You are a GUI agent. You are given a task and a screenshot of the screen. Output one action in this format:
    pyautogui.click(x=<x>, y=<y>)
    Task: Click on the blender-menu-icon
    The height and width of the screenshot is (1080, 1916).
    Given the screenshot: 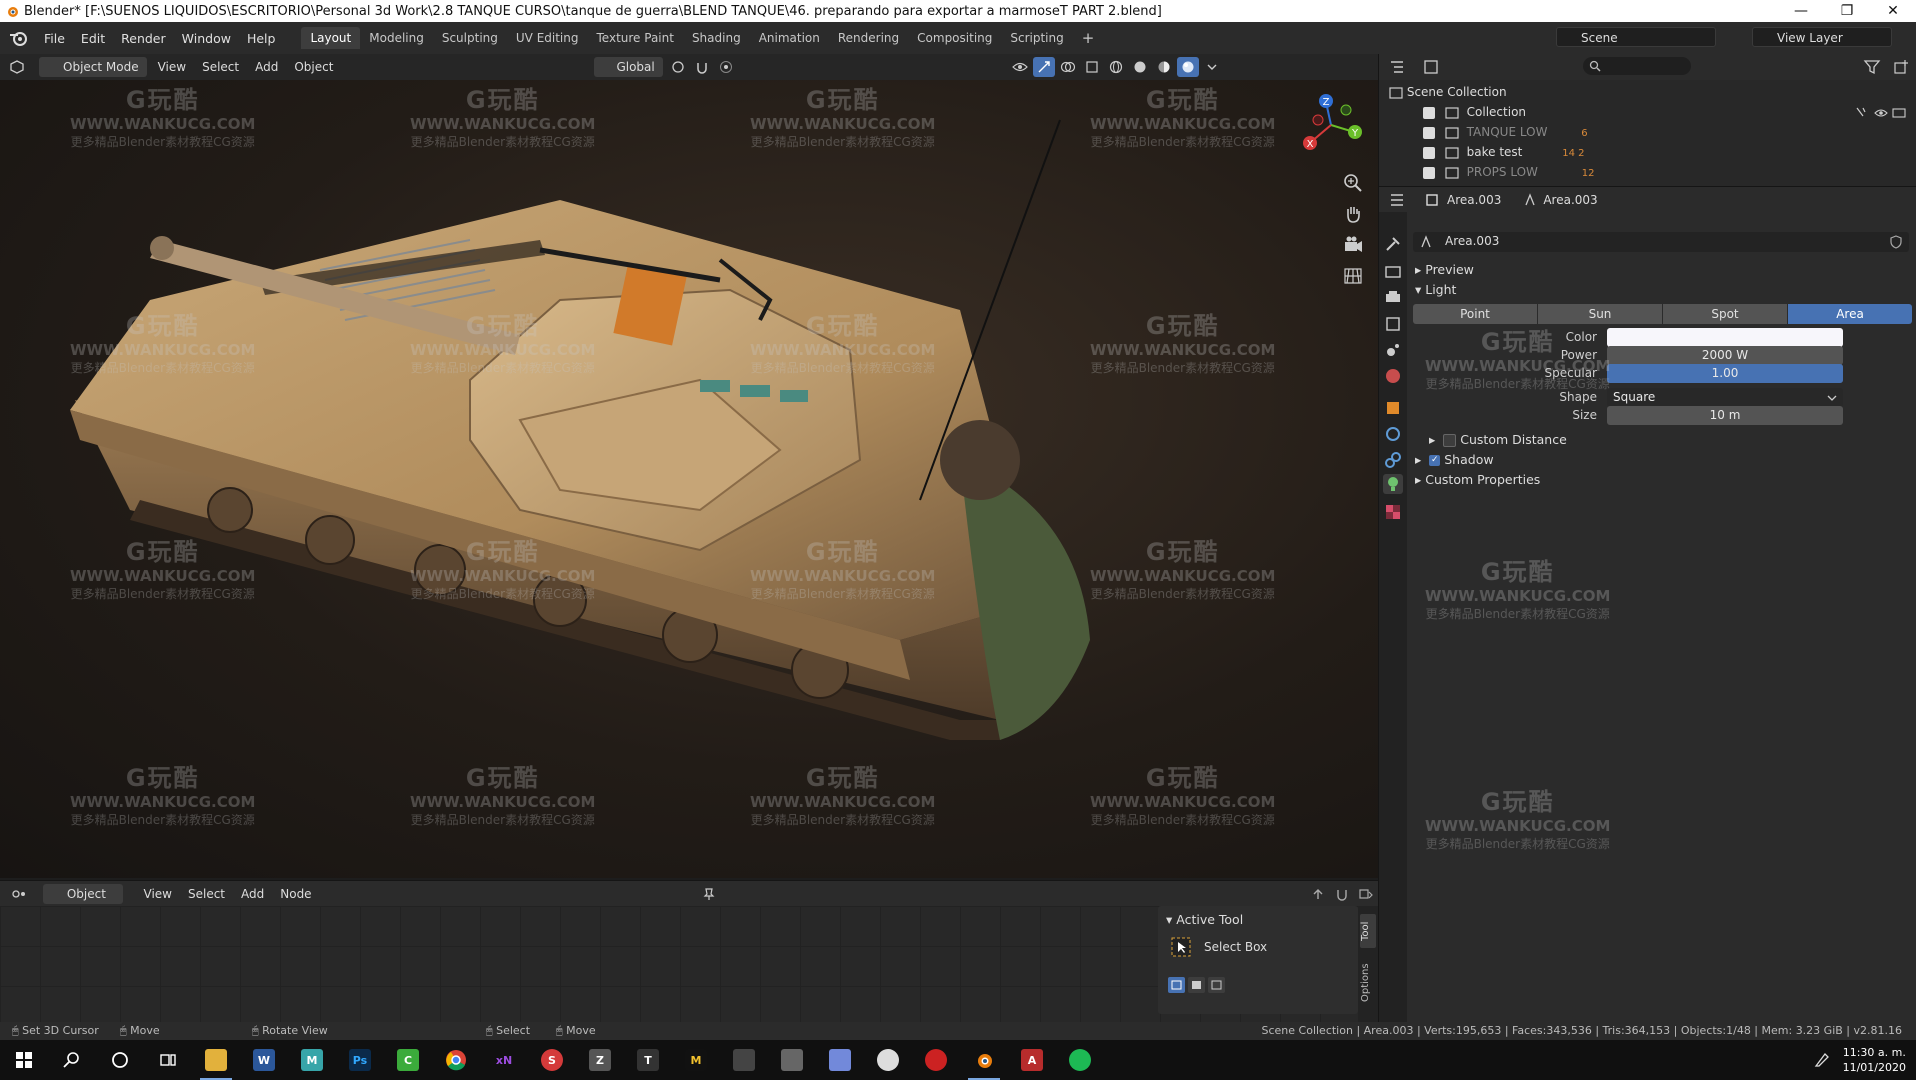 What is the action you would take?
    pyautogui.click(x=19, y=38)
    